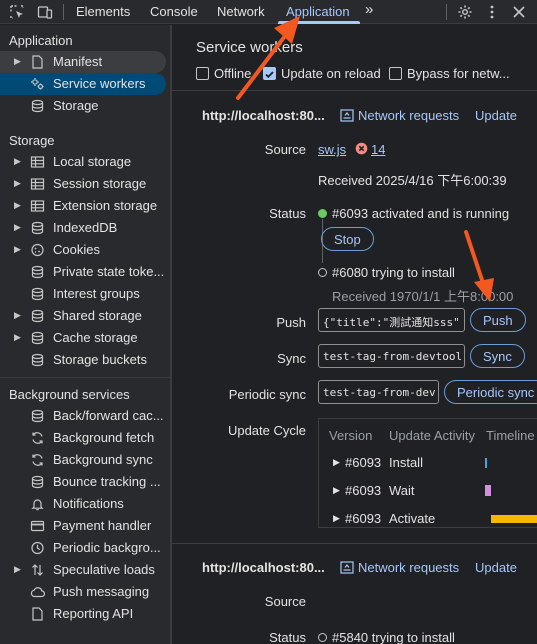 The width and height of the screenshot is (537, 644). Describe the element at coordinates (351, 435) in the screenshot. I see `column-header-version: Version` at that location.